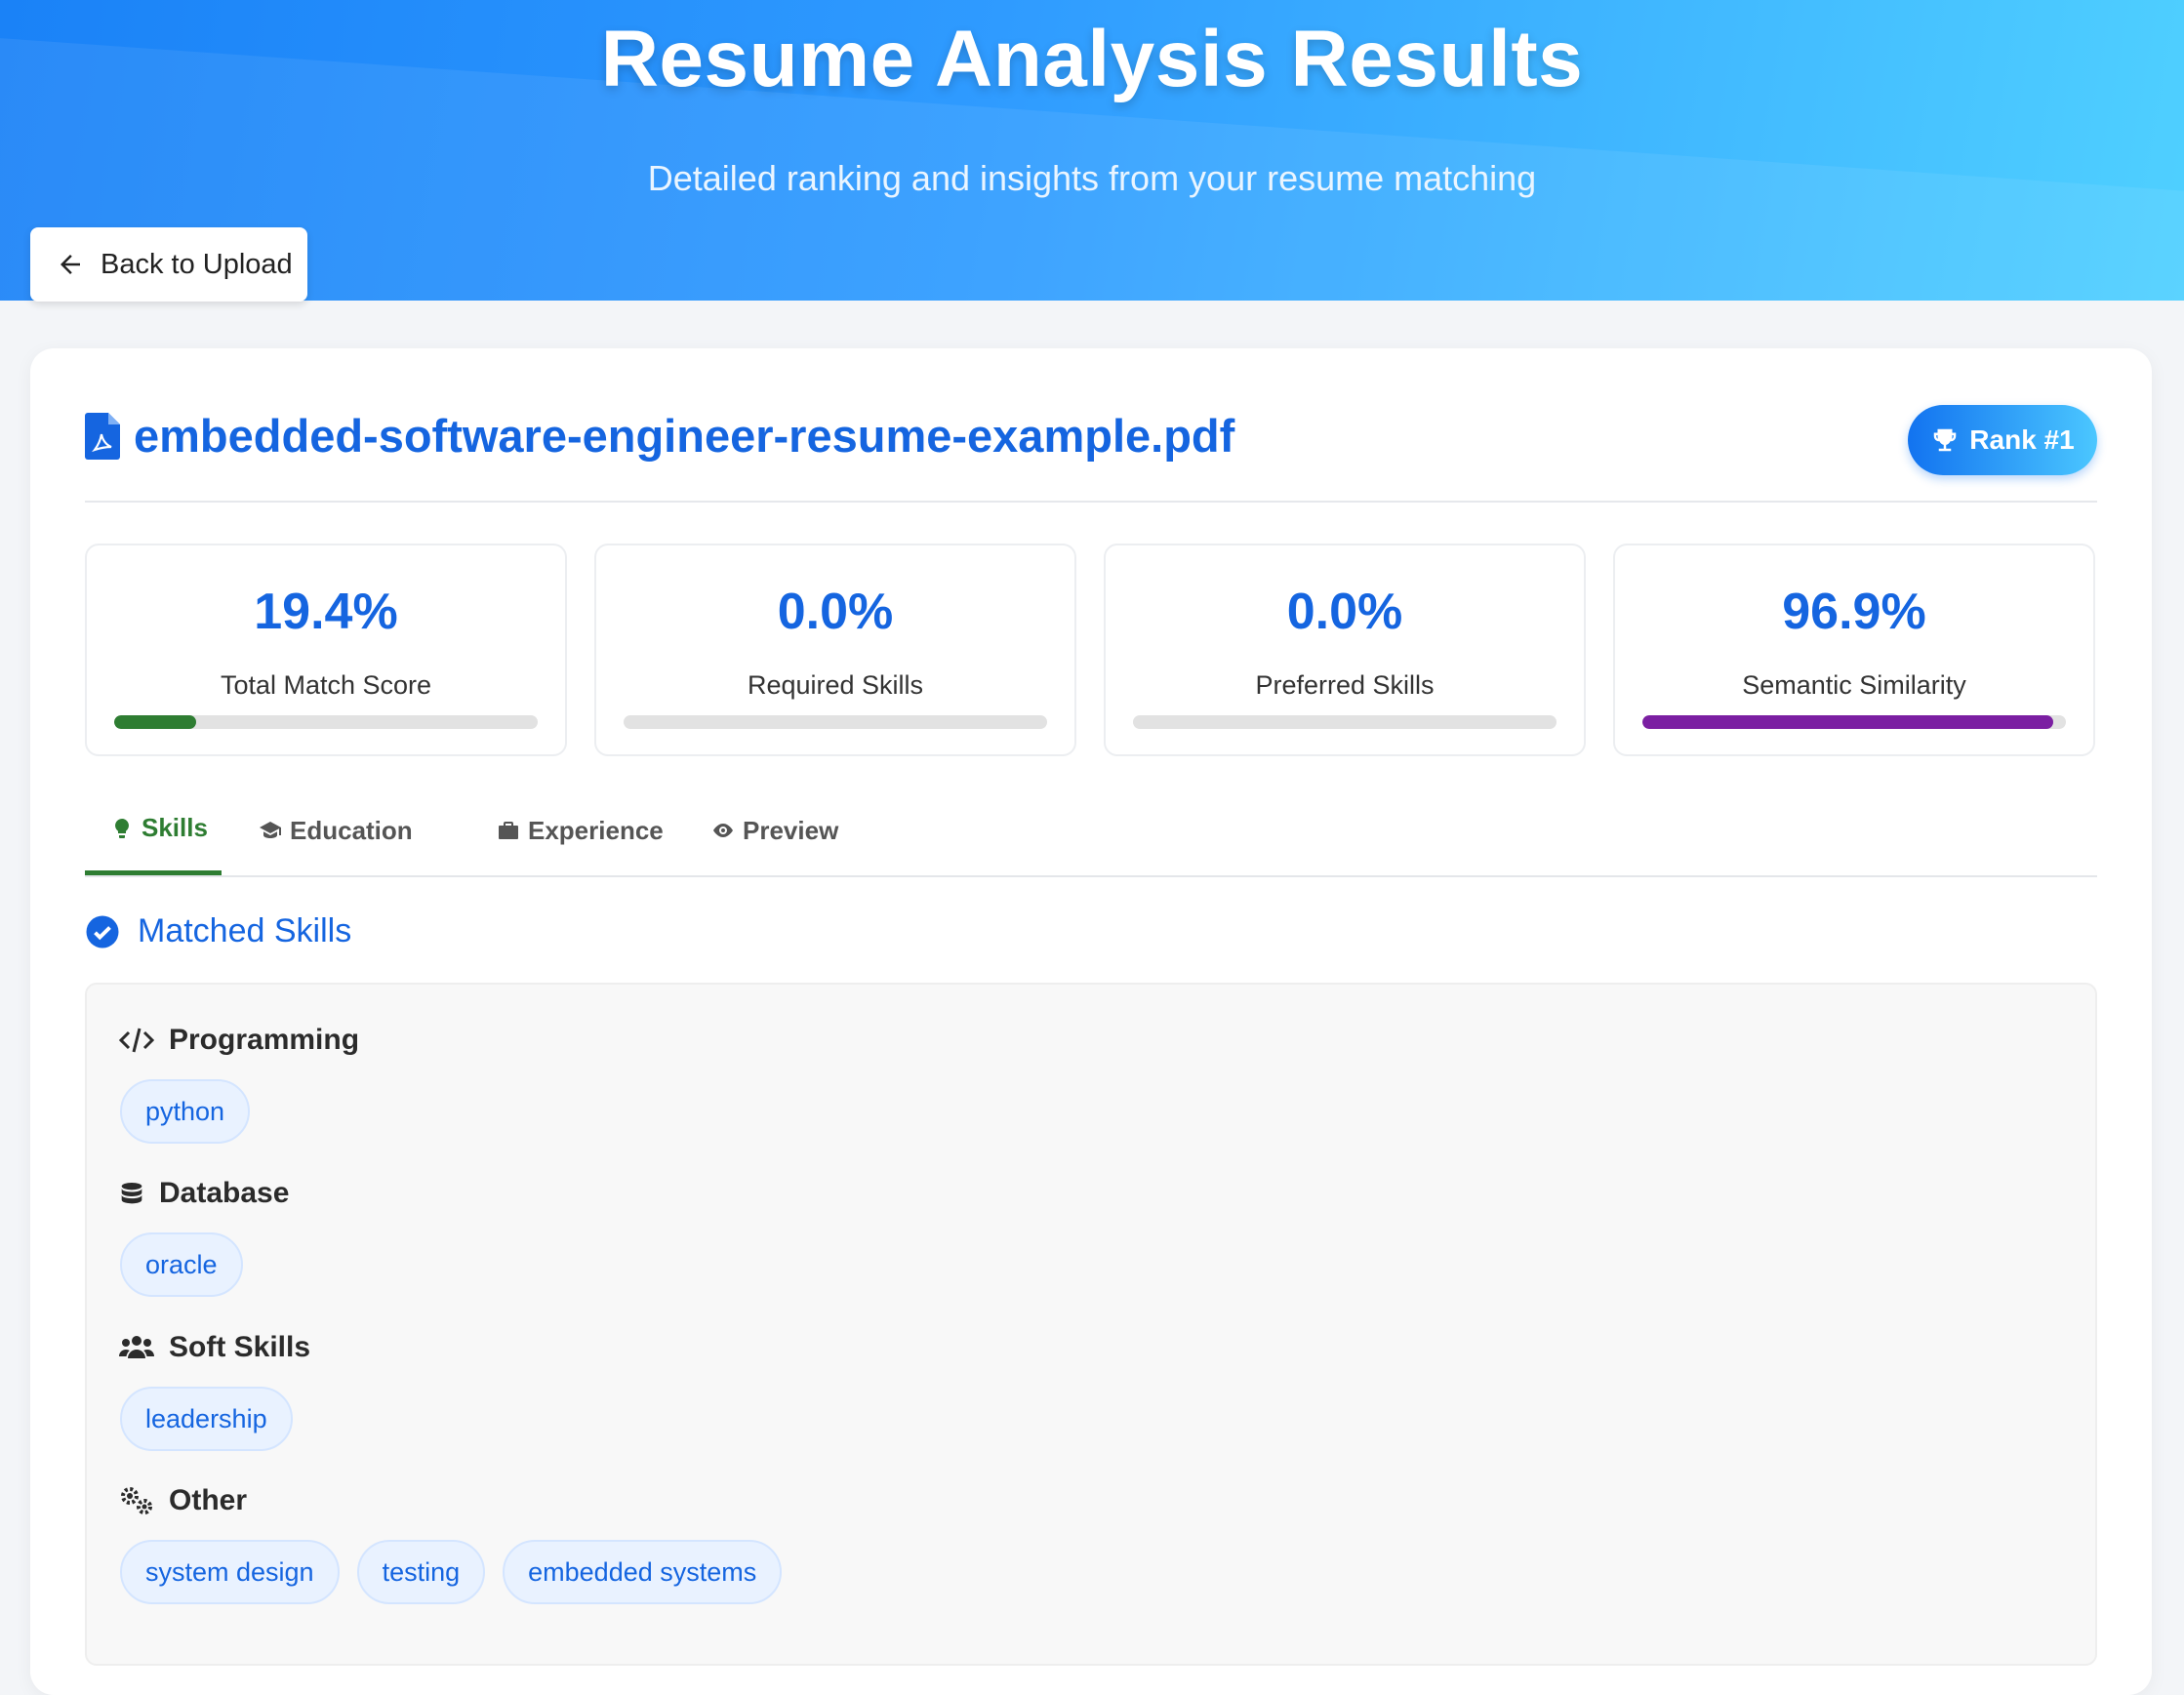 The height and width of the screenshot is (1695, 2184). What do you see at coordinates (102, 932) in the screenshot?
I see `check-circle-icon` at bounding box center [102, 932].